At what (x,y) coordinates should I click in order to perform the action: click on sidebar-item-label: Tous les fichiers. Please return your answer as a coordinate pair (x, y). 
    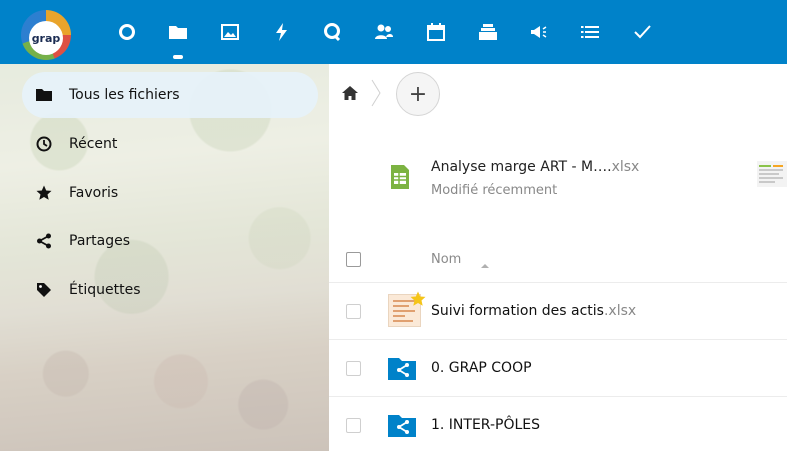
    Looking at the image, I should click on (124, 95).